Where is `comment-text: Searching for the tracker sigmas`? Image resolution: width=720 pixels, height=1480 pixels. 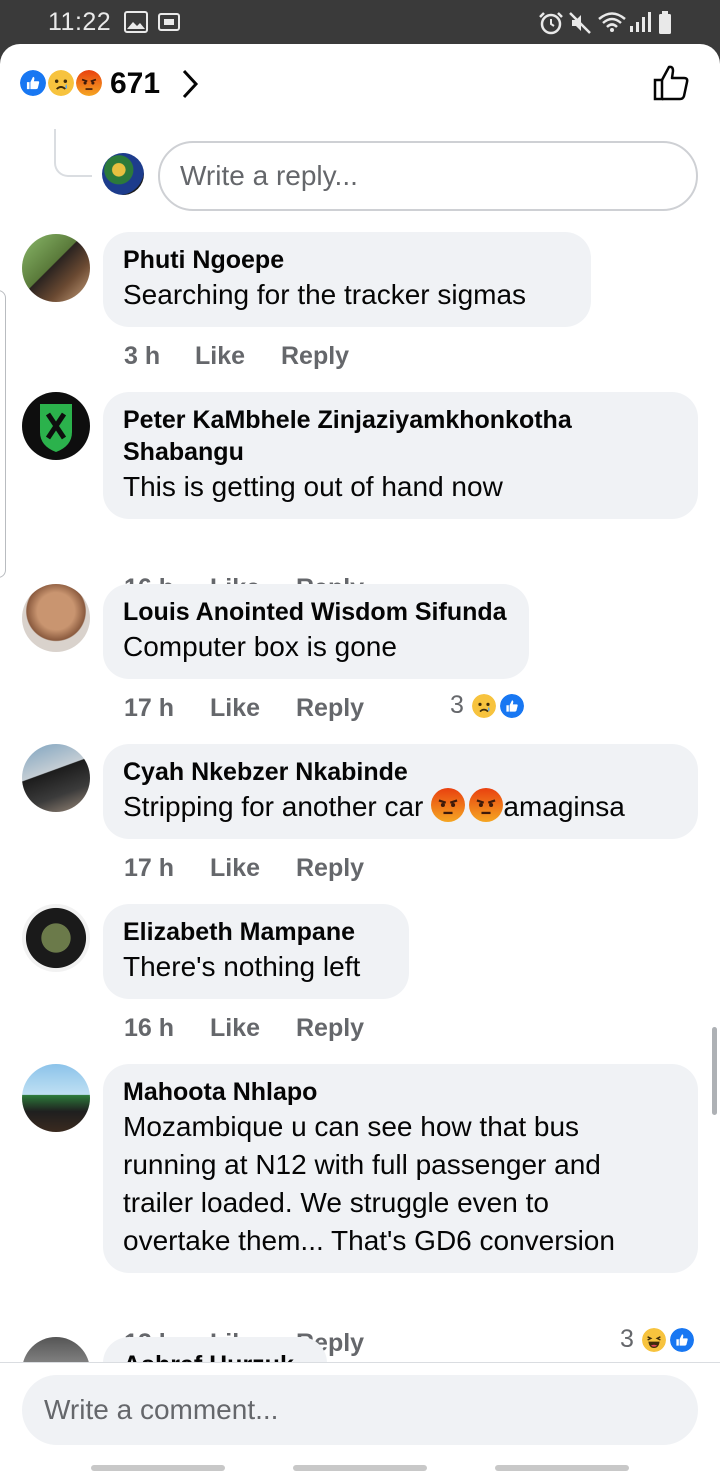
comment-text: Searching for the tracker sigmas is located at coordinates (325, 294).